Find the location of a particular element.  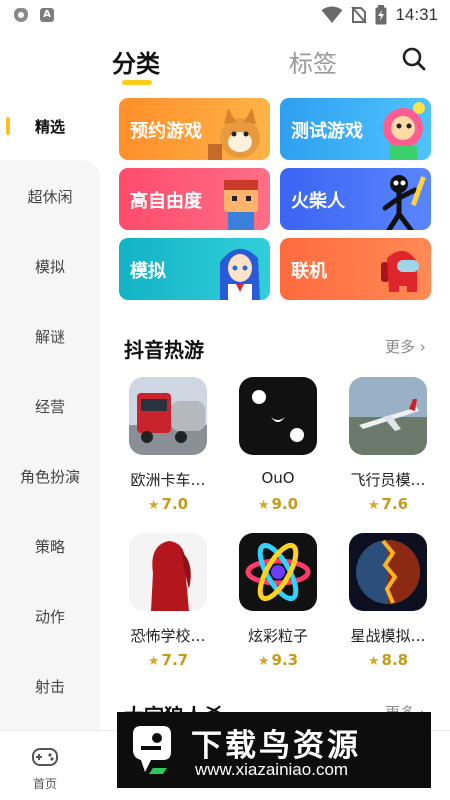

category-card-simulation: 模拟 is located at coordinates (194, 269).